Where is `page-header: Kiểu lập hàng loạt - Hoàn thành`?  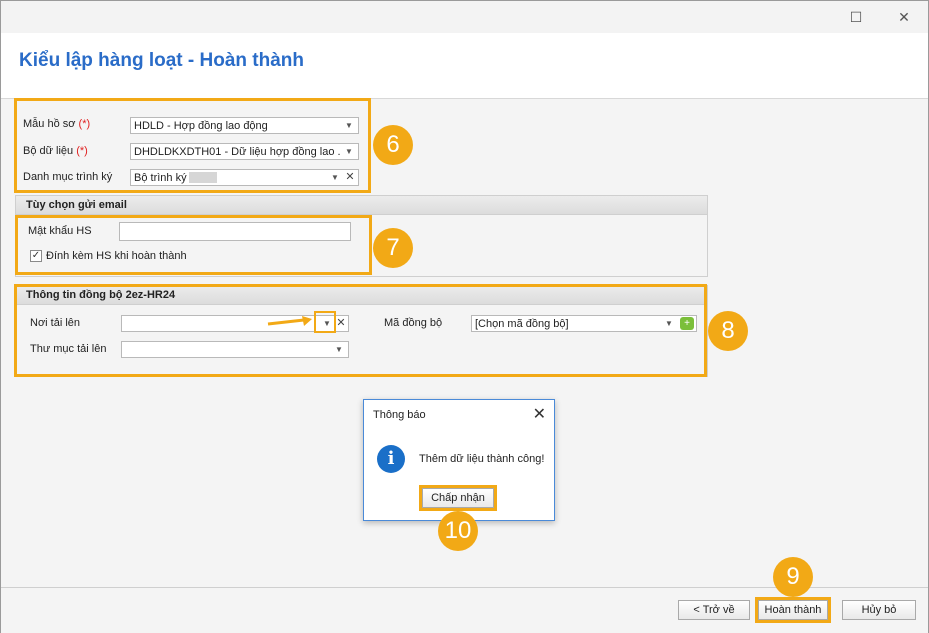
page-header: Kiểu lập hàng loạt - Hoàn thành is located at coordinates (464, 66).